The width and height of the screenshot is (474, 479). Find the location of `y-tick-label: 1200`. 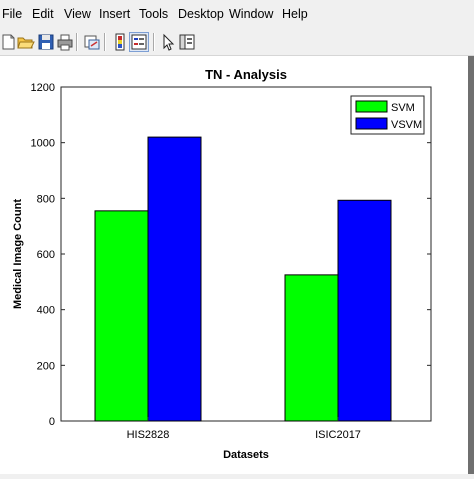

y-tick-label: 1200 is located at coordinates (43, 88).